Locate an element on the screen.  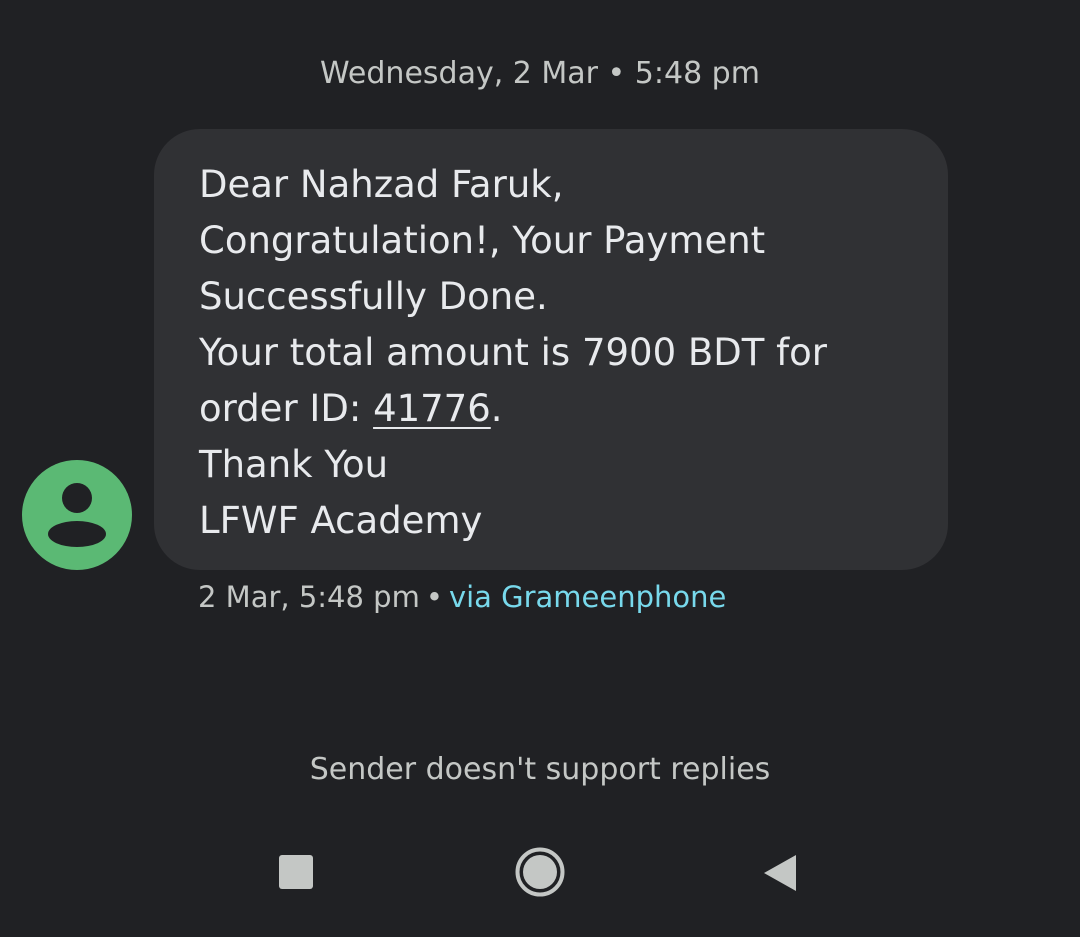
message-line: LFWF Academy is located at coordinates (341, 520).